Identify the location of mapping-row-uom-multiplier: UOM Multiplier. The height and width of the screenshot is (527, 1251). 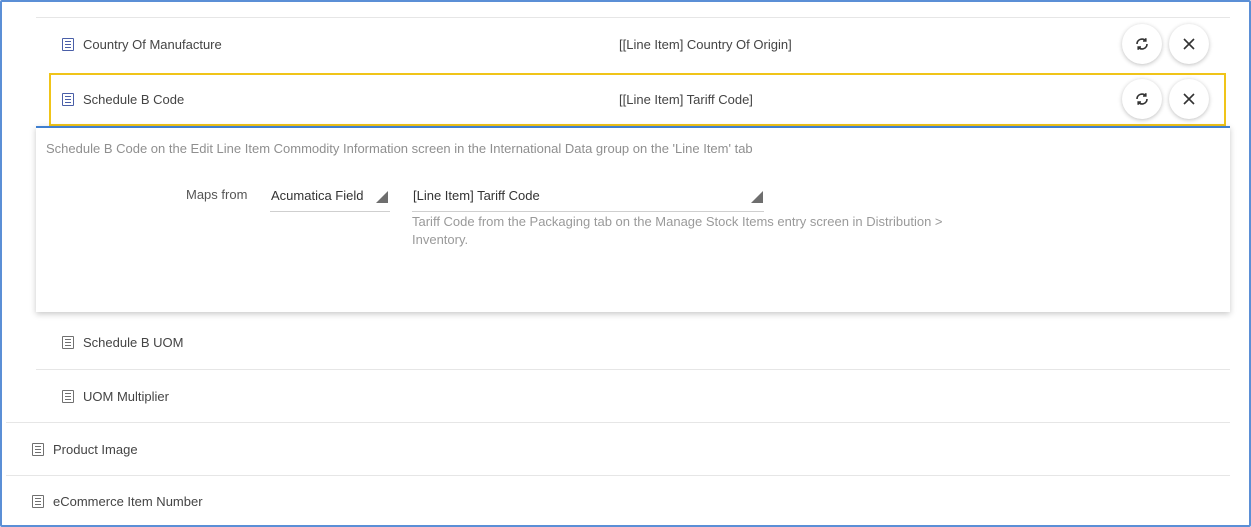
(633, 395).